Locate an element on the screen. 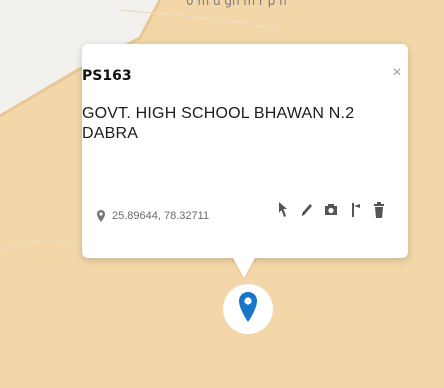 This screenshot has width=444, height=388. station-name: GOVT. HIGH SCHOOL BHAWAN N.2 DABRA is located at coordinates (218, 123).